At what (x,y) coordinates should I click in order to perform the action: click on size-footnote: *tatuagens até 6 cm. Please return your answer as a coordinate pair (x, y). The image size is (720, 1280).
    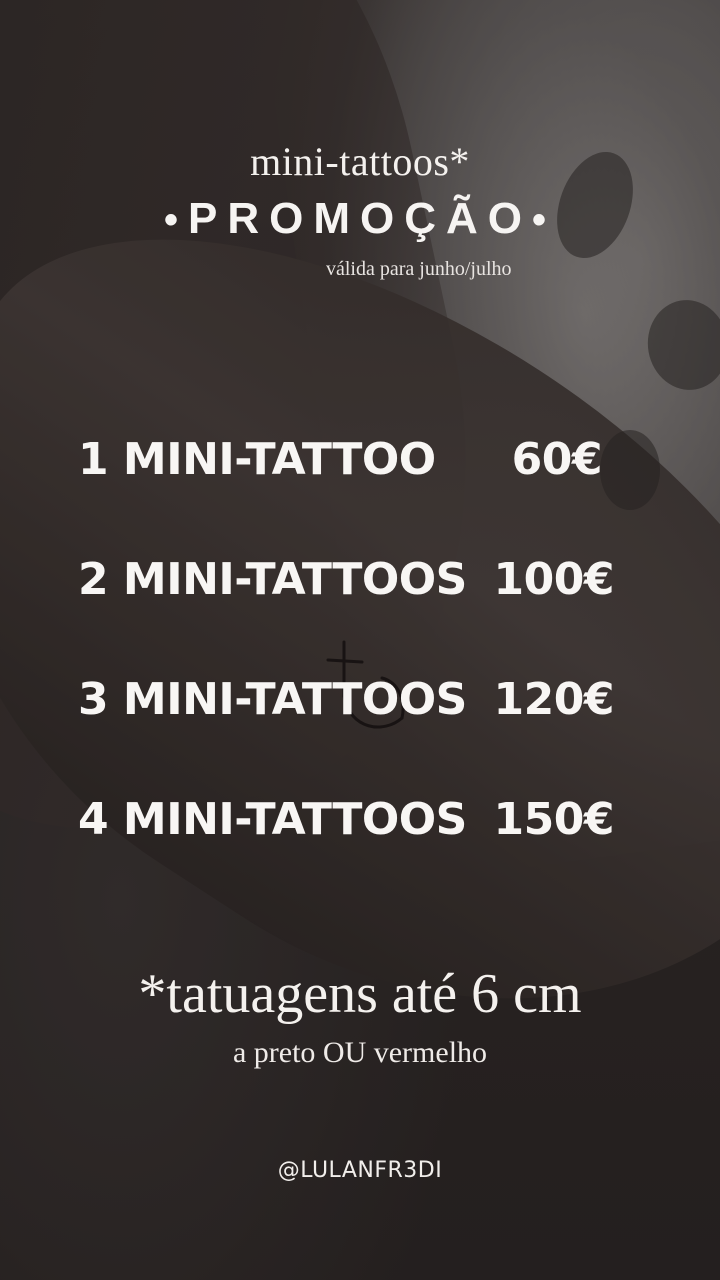
    Looking at the image, I should click on (360, 994).